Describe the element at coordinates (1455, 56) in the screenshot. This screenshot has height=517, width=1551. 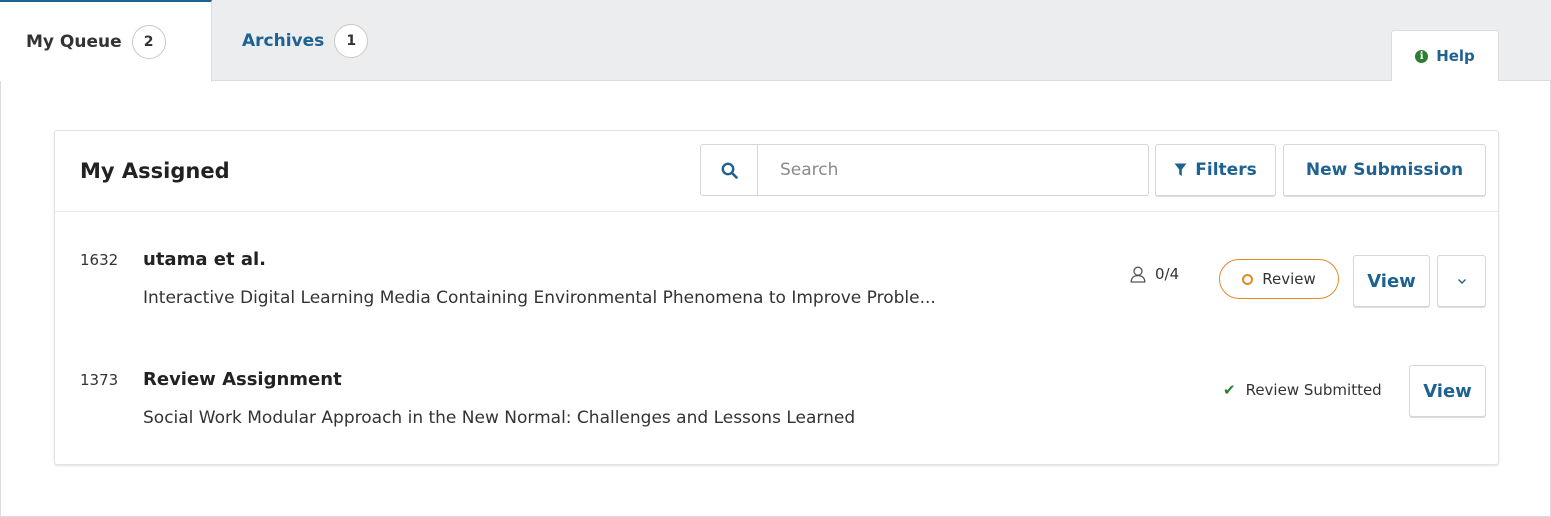
I see `help-label: Help` at that location.